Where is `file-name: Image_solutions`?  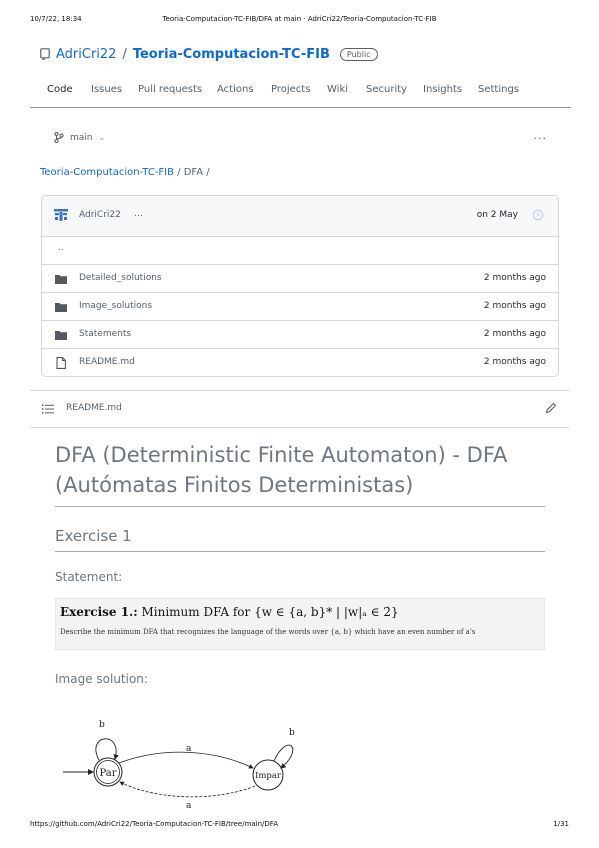
file-name: Image_solutions is located at coordinates (115, 306).